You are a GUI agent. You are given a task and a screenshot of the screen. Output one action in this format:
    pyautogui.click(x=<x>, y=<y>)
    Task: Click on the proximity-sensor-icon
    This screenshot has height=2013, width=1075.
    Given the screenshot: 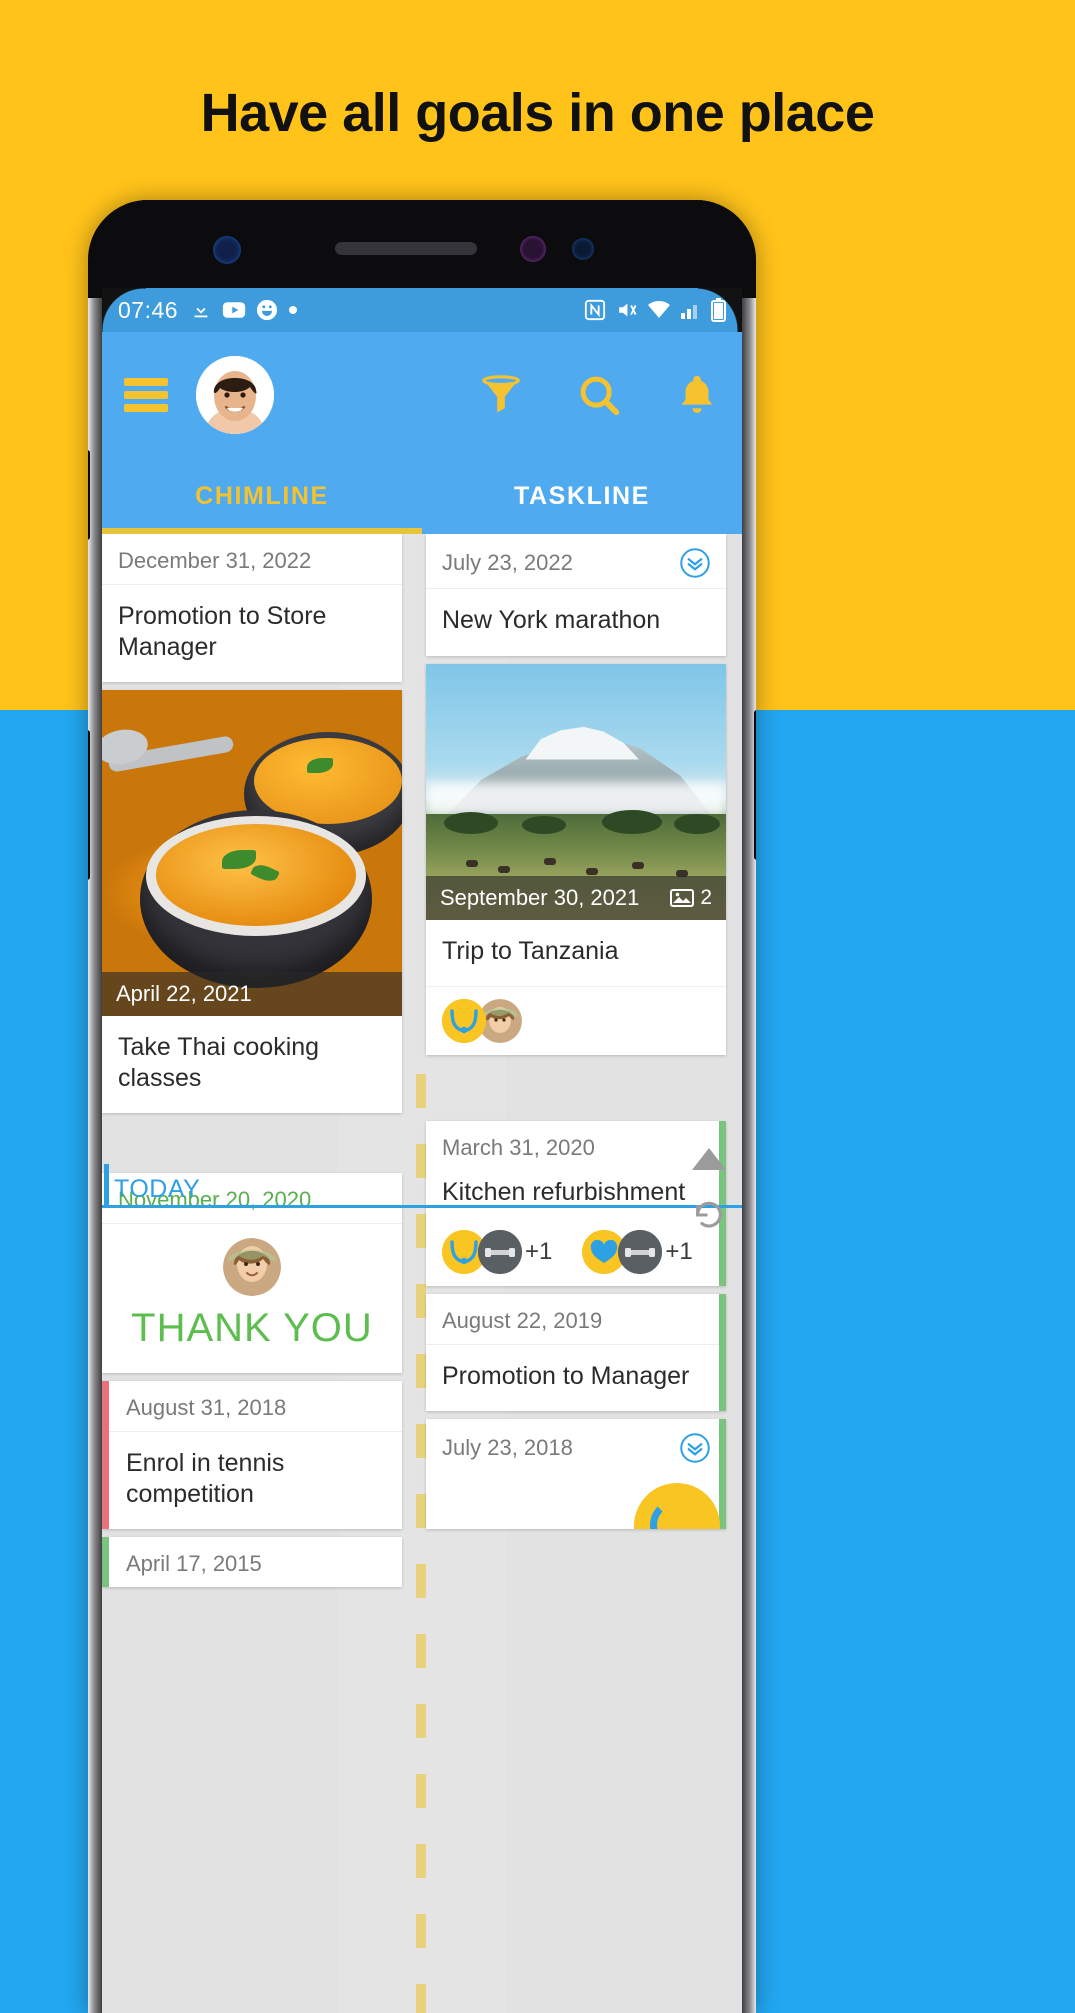 What is the action you would take?
    pyautogui.click(x=583, y=249)
    